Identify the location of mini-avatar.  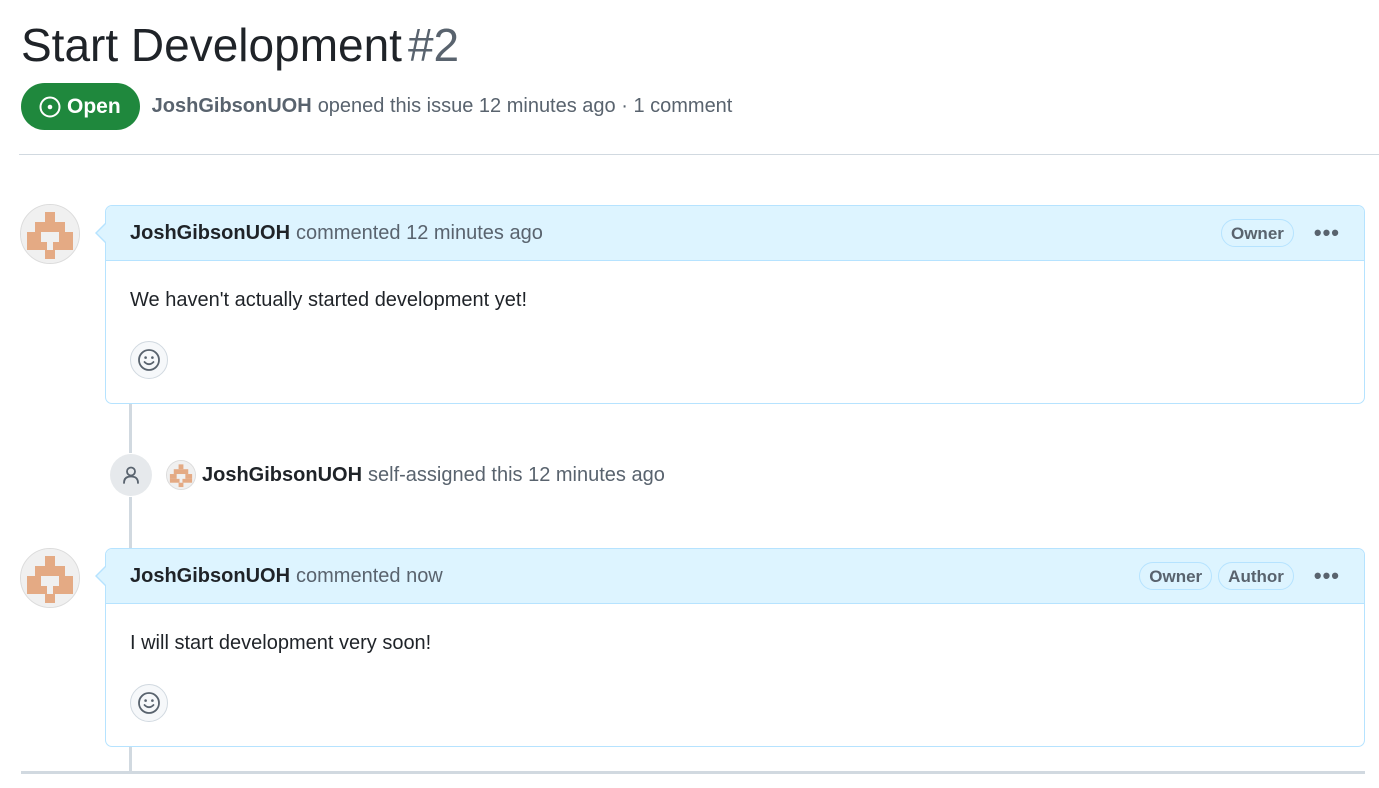
(181, 475).